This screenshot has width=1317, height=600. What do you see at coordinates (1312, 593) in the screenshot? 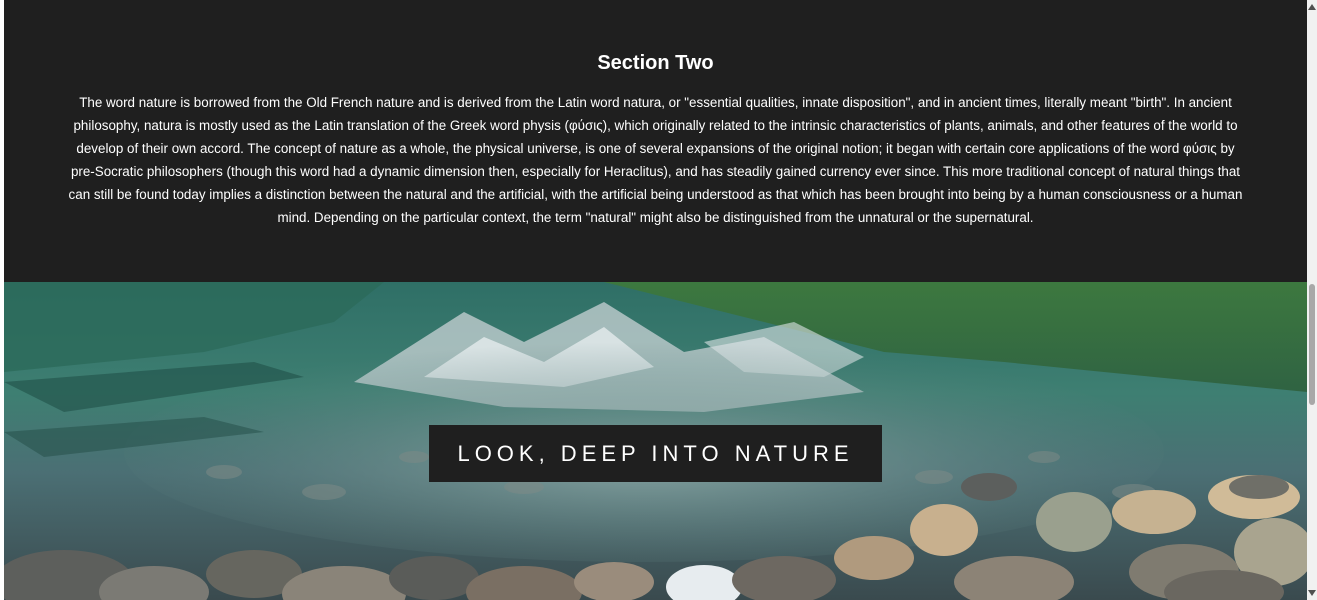
I see `scroll-down-arrow-icon` at bounding box center [1312, 593].